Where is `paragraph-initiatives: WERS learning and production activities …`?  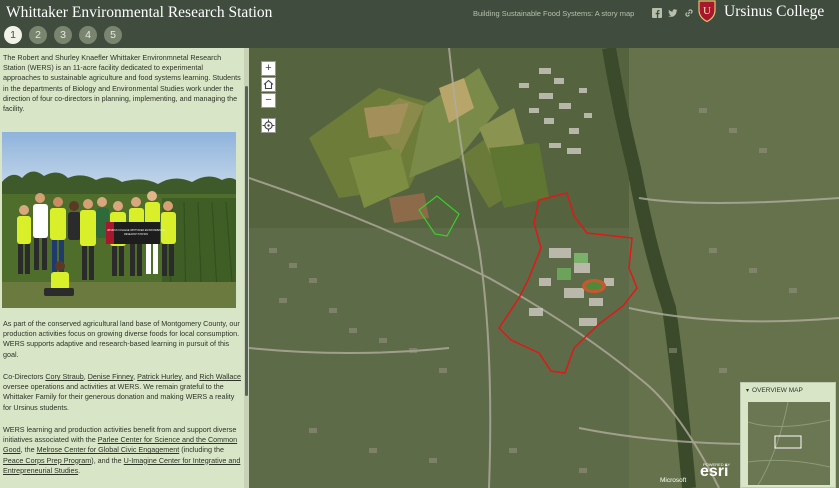
paragraph-initiatives: WERS learning and production activities … is located at coordinates (122, 450).